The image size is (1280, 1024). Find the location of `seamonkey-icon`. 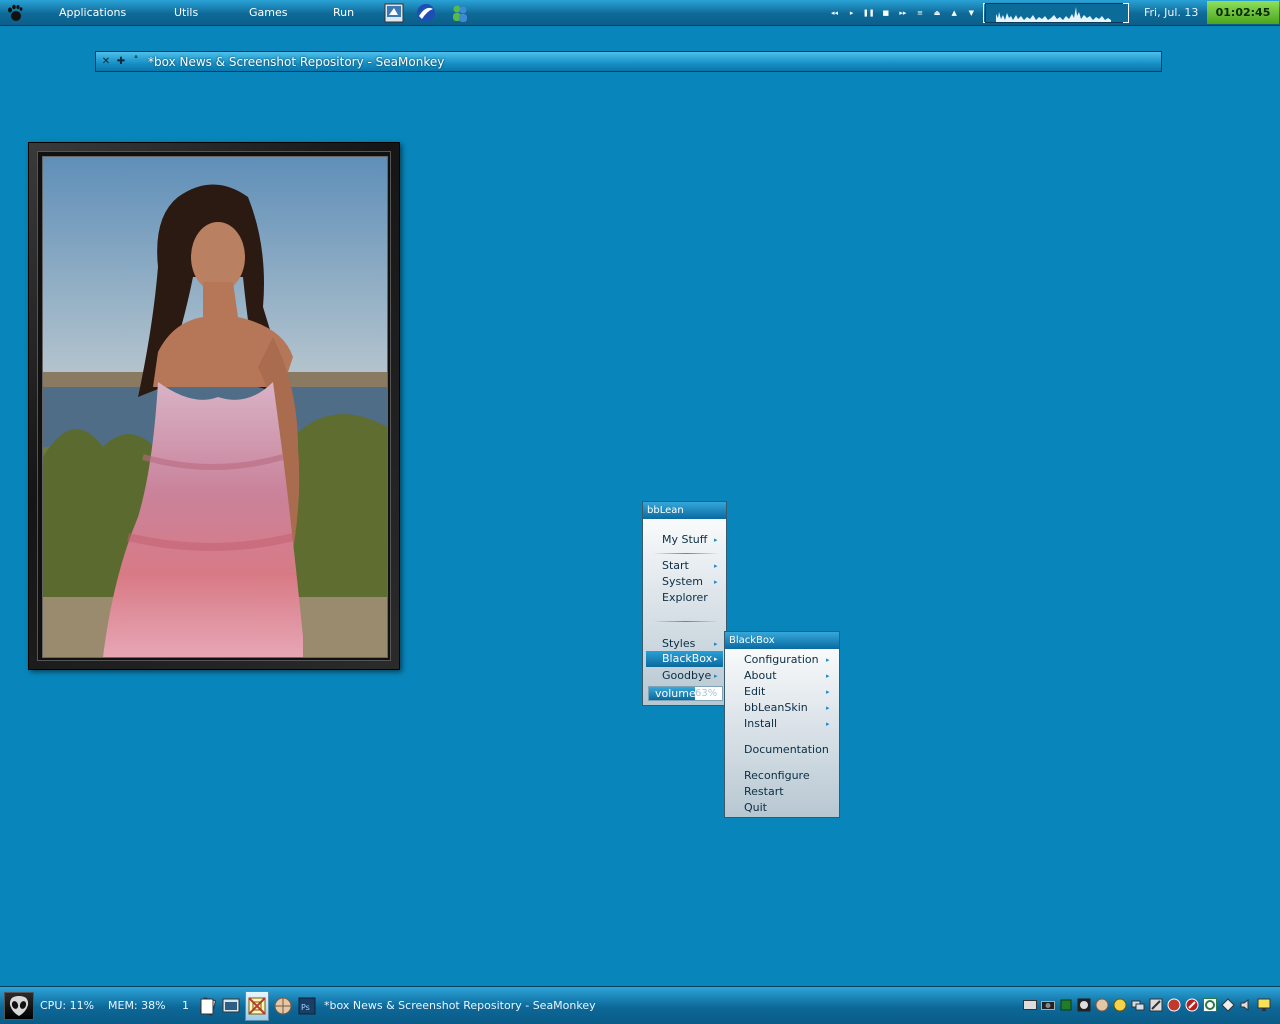

seamonkey-icon is located at coordinates (426, 13).